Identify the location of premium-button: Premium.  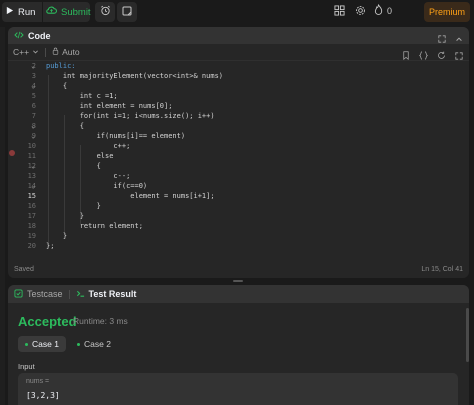
(447, 12).